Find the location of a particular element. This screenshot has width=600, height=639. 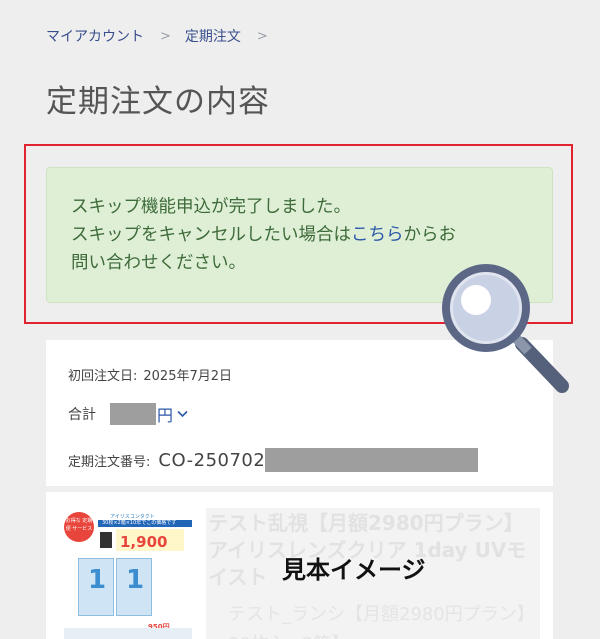

thumb-brand: アイリスコンタクト is located at coordinates (132, 517).